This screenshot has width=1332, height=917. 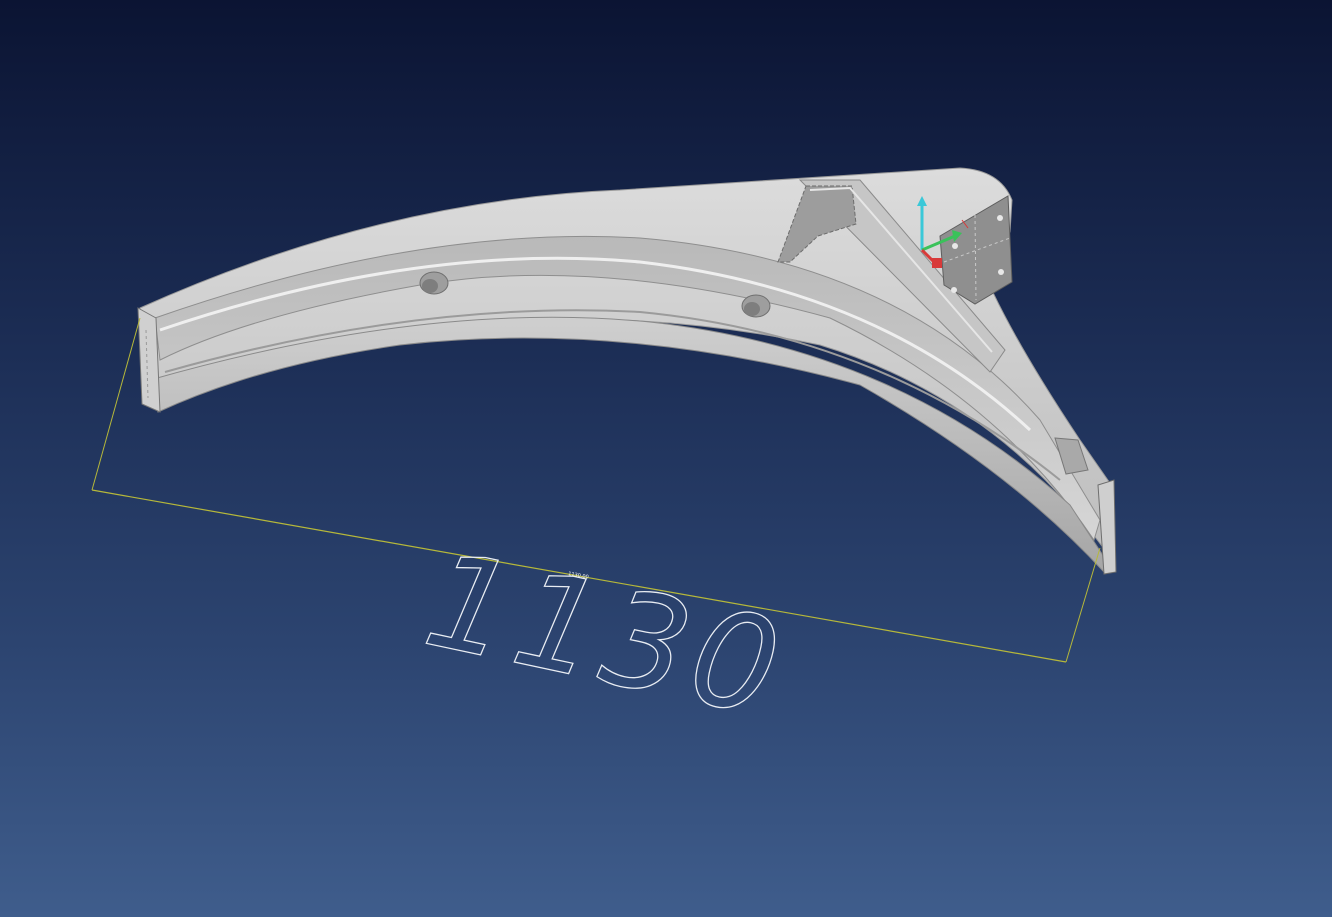 I want to click on dimension-value-label: 1130, so click(x=605, y=635).